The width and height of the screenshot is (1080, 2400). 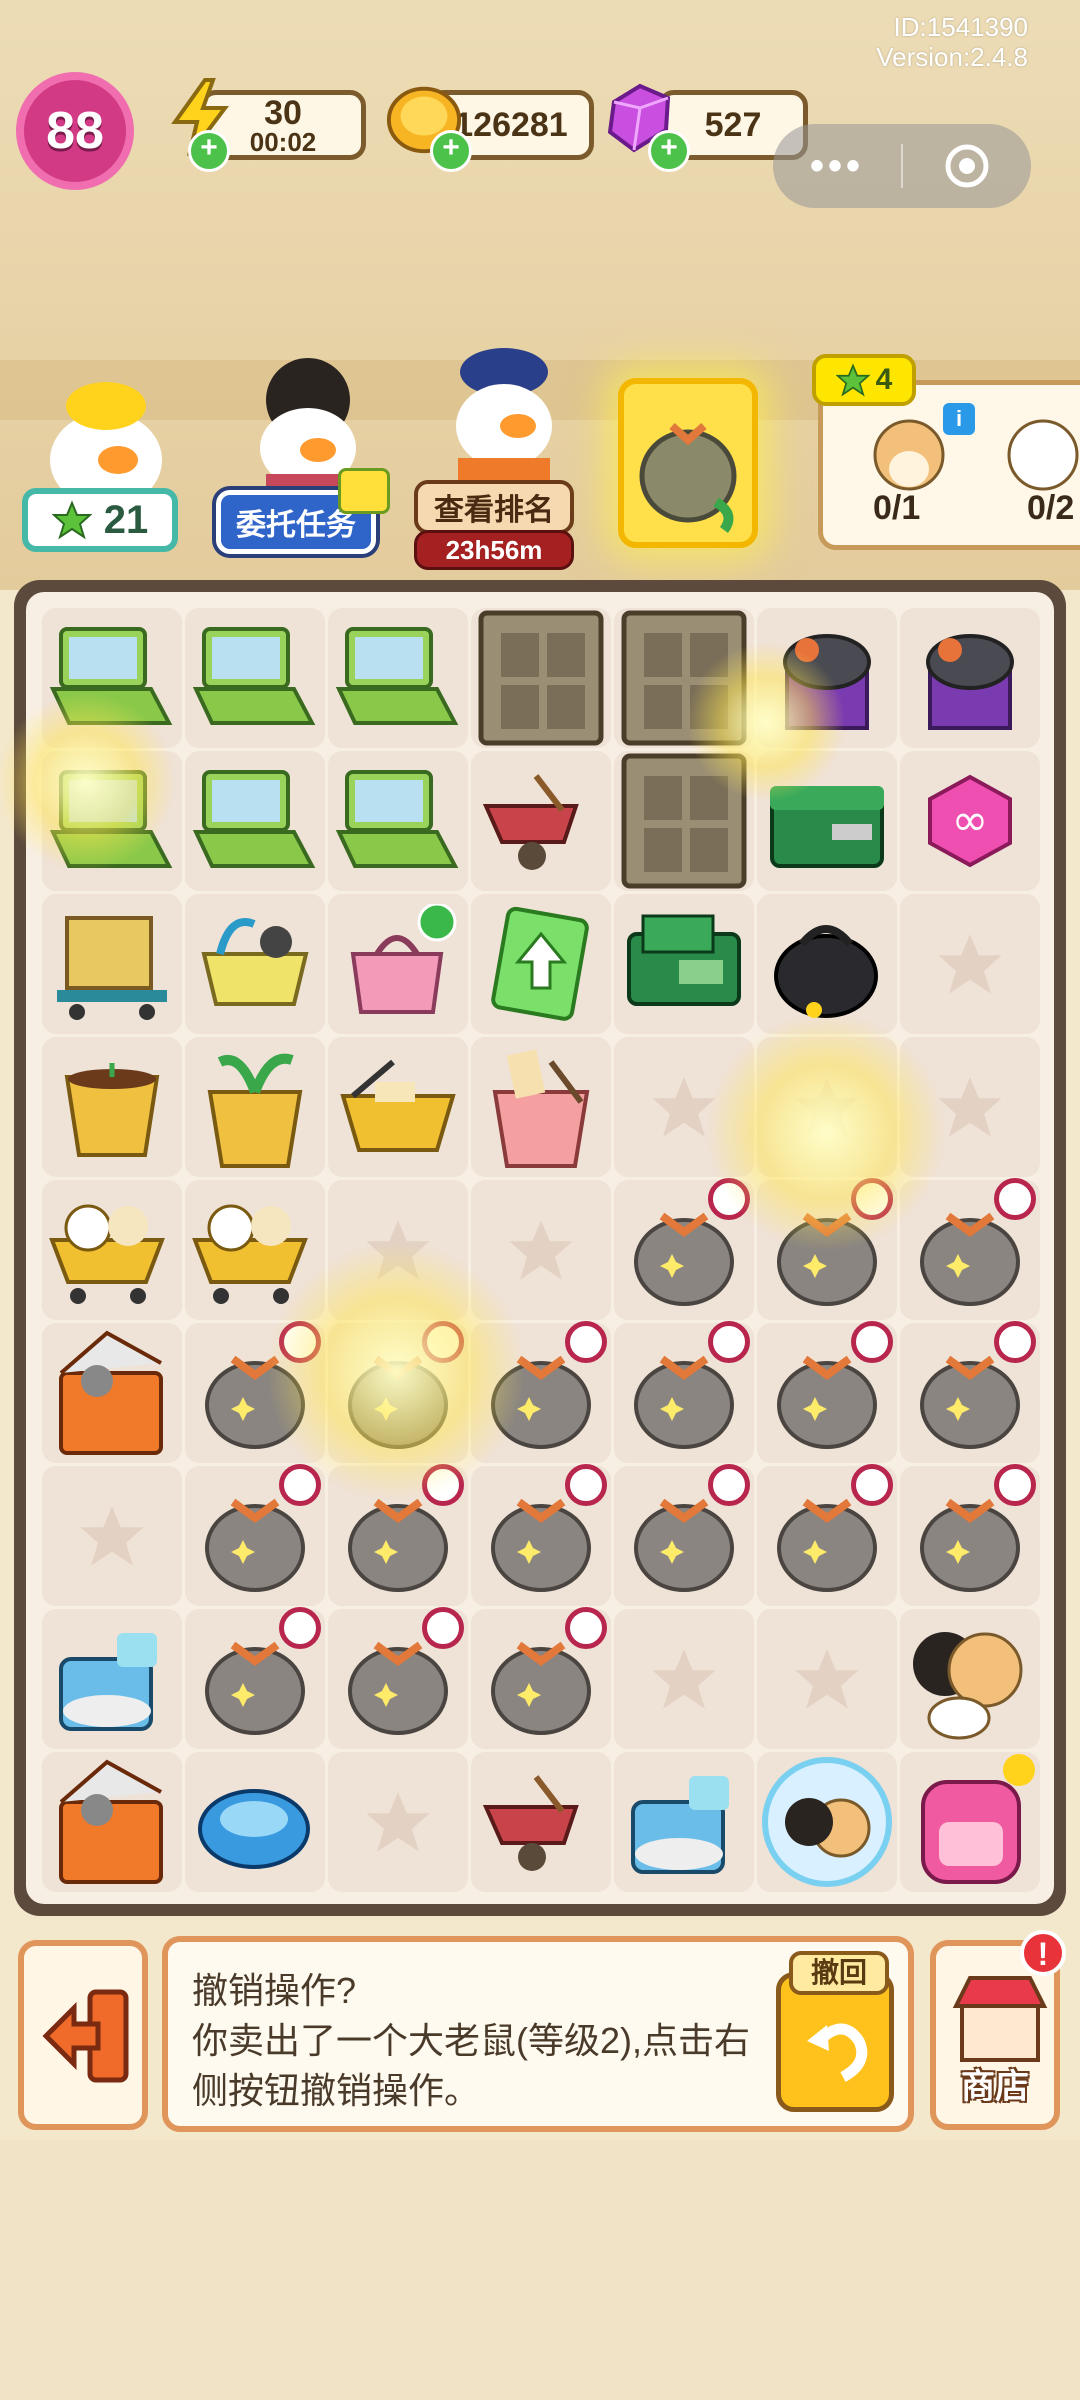 What do you see at coordinates (451, 151) in the screenshot?
I see `coins-plus-button: +` at bounding box center [451, 151].